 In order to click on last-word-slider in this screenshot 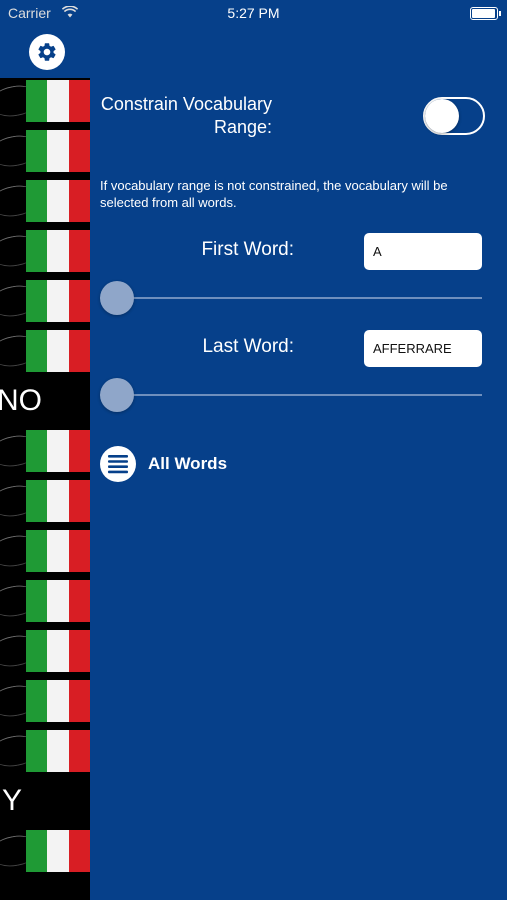, I will do `click(291, 395)`.